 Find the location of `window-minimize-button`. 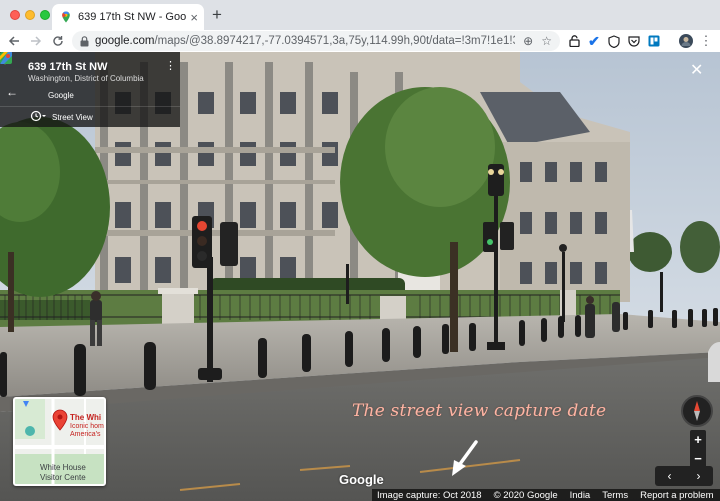

window-minimize-button is located at coordinates (30, 15).